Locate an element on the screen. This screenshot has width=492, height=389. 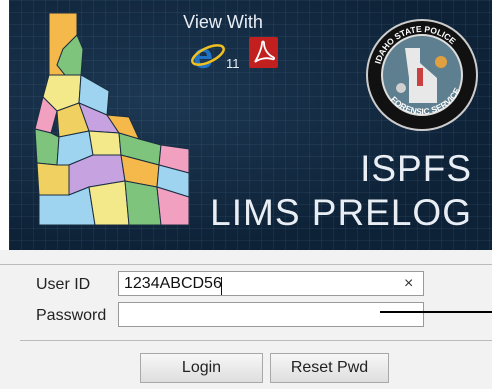
isp-forensic-seal: IDAHO STATE POLICE FORENSIC SERVICES is located at coordinates (421, 74).